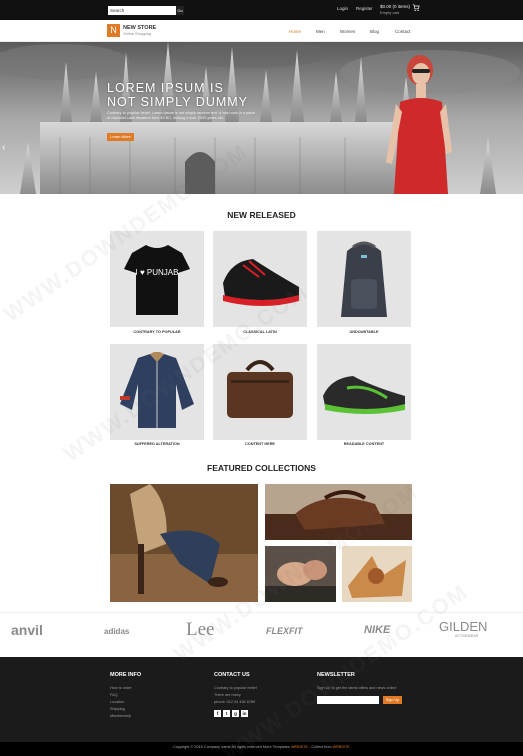  I want to click on collection-image-top, so click(338, 512).